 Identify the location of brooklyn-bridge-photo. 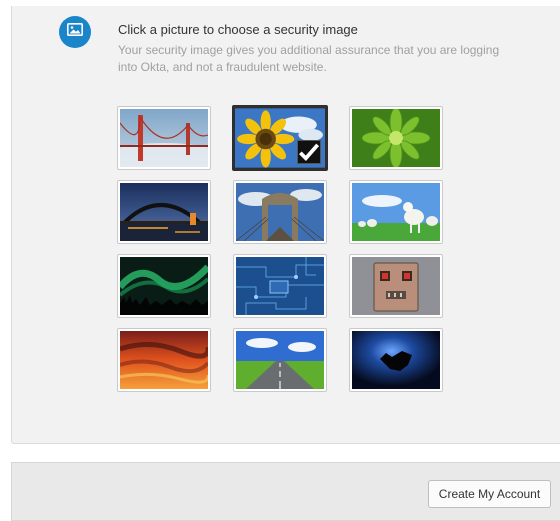
(280, 212).